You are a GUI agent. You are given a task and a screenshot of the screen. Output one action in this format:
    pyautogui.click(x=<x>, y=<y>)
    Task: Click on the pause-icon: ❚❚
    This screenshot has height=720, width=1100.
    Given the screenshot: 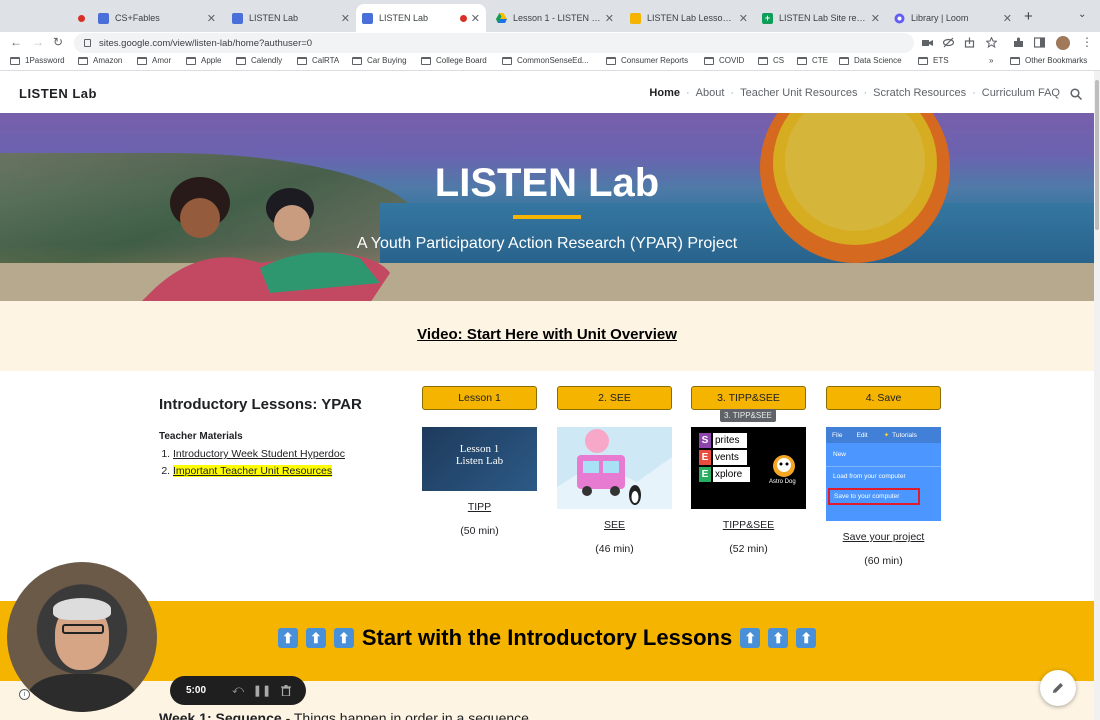 What is the action you would take?
    pyautogui.click(x=262, y=690)
    